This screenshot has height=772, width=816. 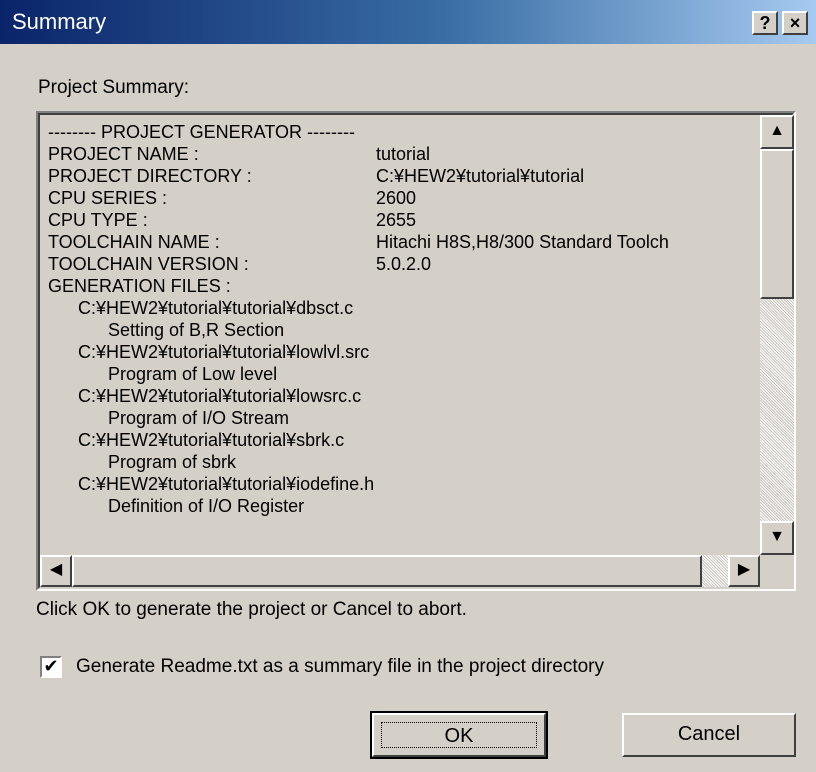 What do you see at coordinates (113, 87) in the screenshot?
I see `project-summary-label: Project Summary:` at bounding box center [113, 87].